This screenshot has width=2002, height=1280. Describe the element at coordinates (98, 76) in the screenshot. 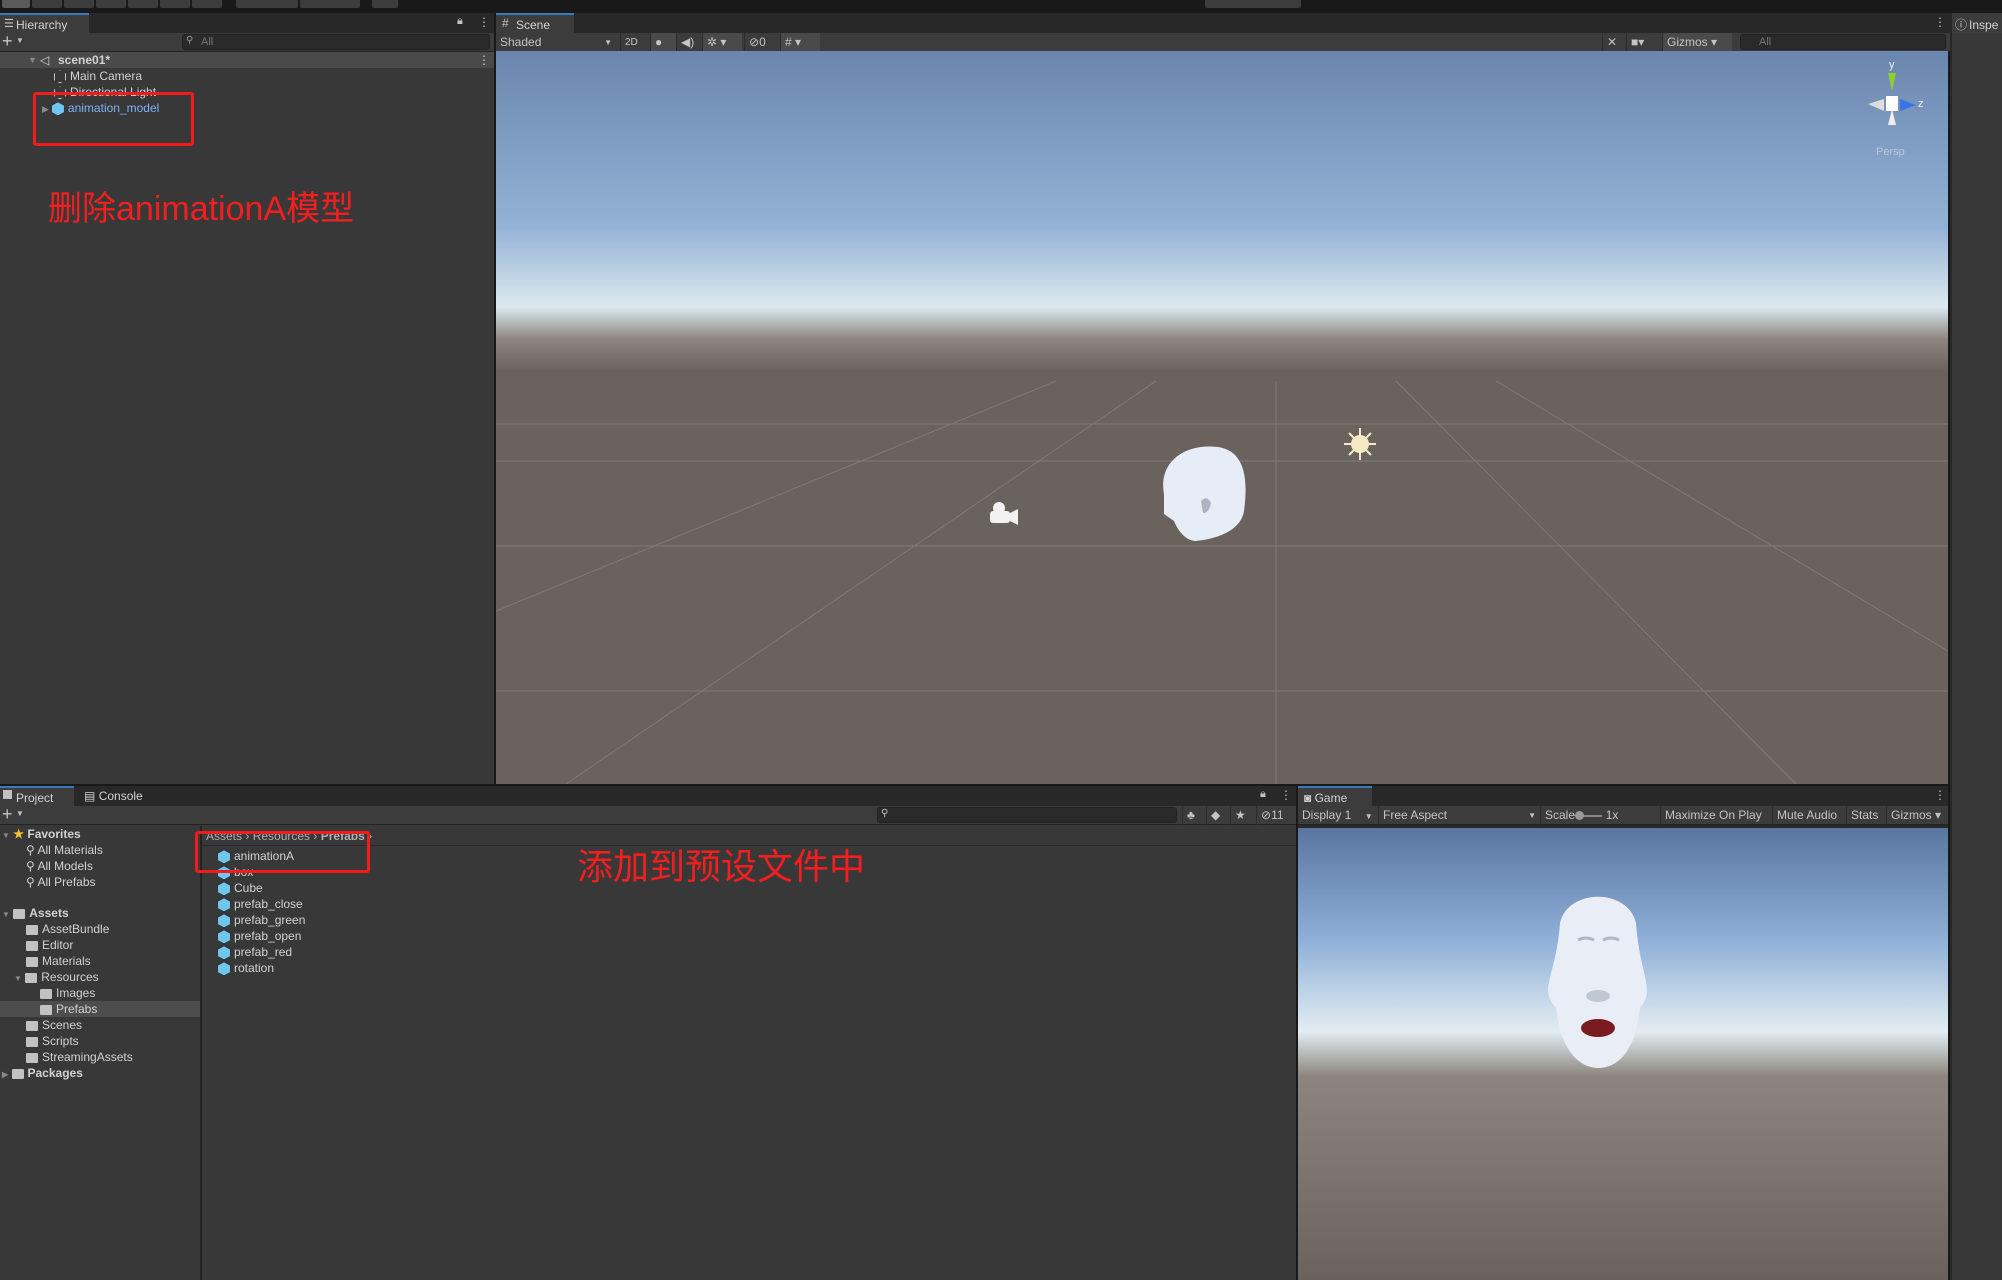

I see `hierarchy-item-main-camera: Main Camera` at that location.